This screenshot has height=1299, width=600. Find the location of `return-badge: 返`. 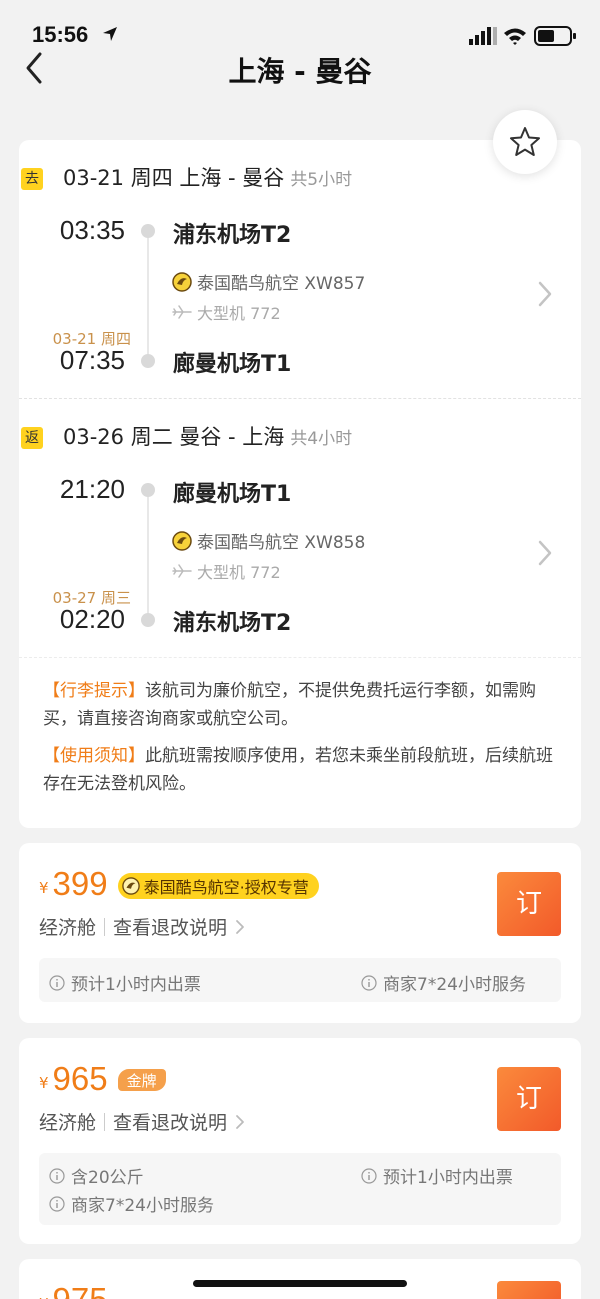

return-badge: 返 is located at coordinates (32, 438).